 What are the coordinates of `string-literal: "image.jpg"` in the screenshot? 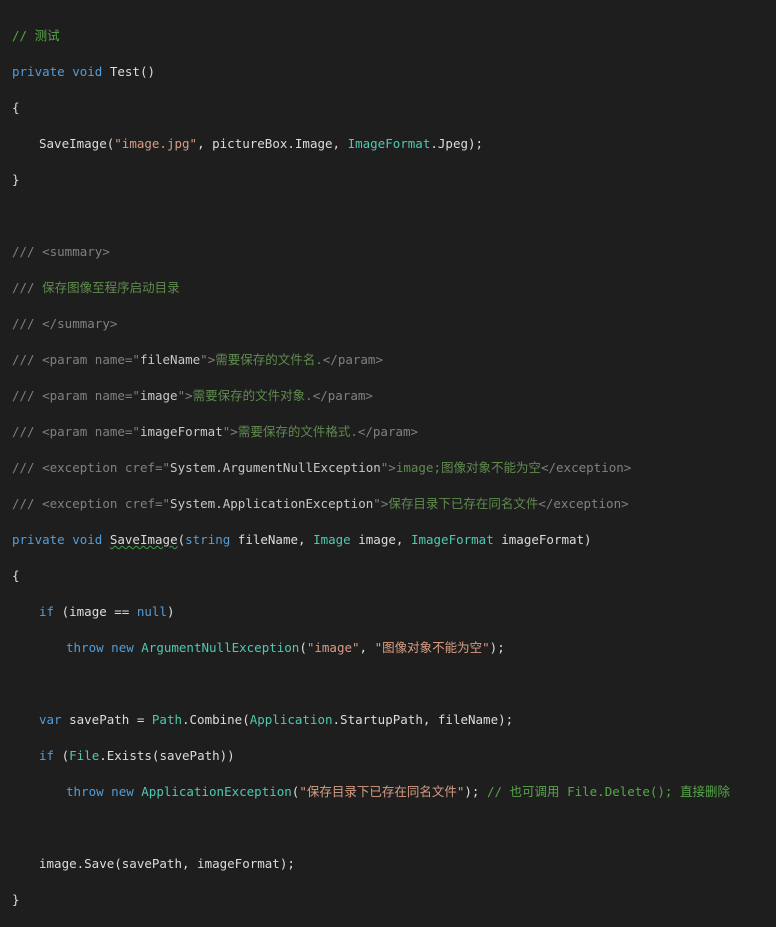 It's located at (156, 143).